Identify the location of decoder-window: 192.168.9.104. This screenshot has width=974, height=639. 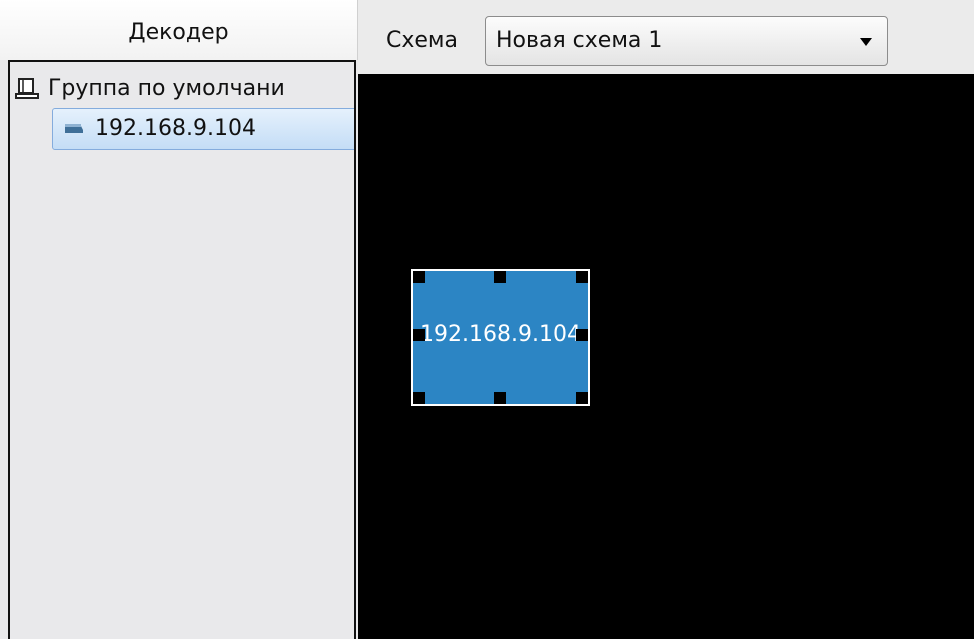
(500, 337).